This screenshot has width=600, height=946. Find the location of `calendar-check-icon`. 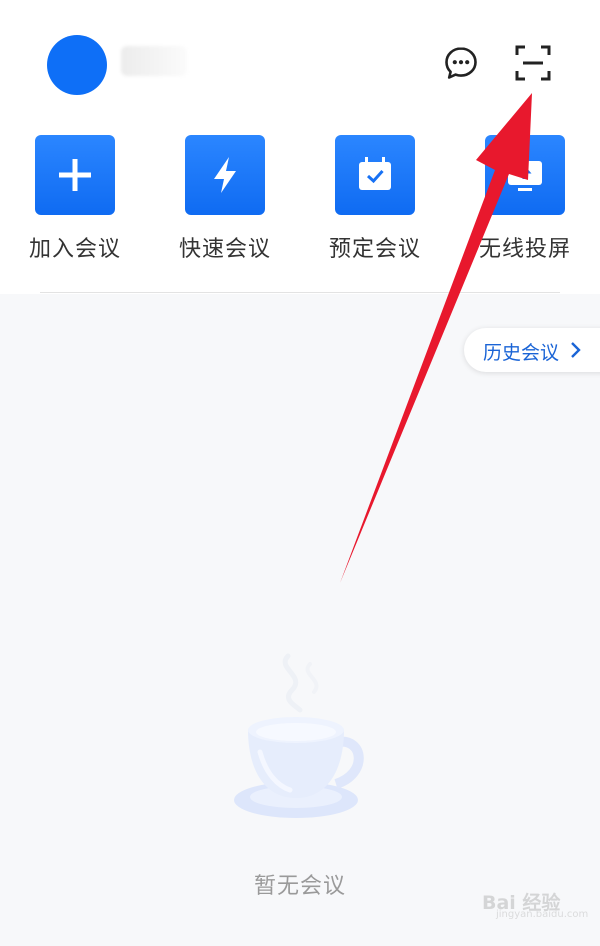

calendar-check-icon is located at coordinates (375, 173).